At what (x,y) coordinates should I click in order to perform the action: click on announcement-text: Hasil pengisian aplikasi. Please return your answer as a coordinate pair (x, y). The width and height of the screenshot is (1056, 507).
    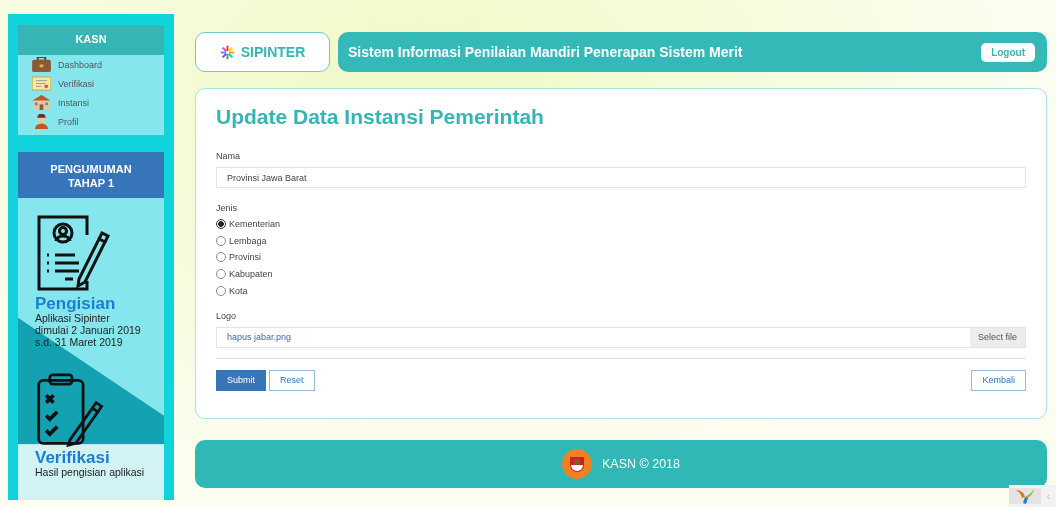
    Looking at the image, I should click on (90, 472).